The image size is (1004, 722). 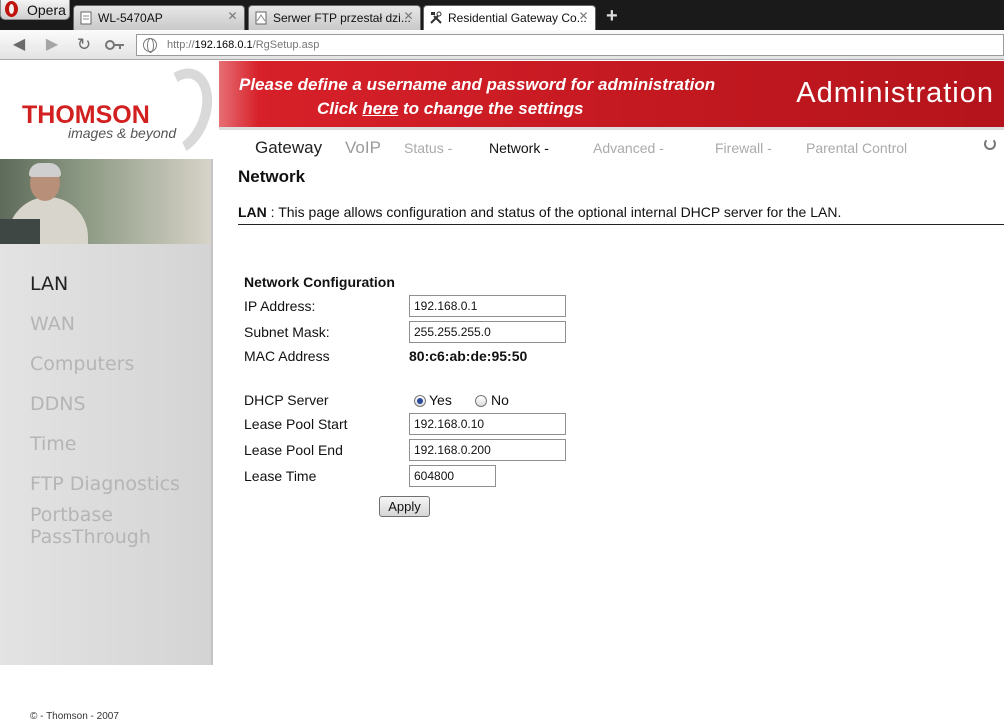 I want to click on subnet-mask-input, so click(x=487, y=332).